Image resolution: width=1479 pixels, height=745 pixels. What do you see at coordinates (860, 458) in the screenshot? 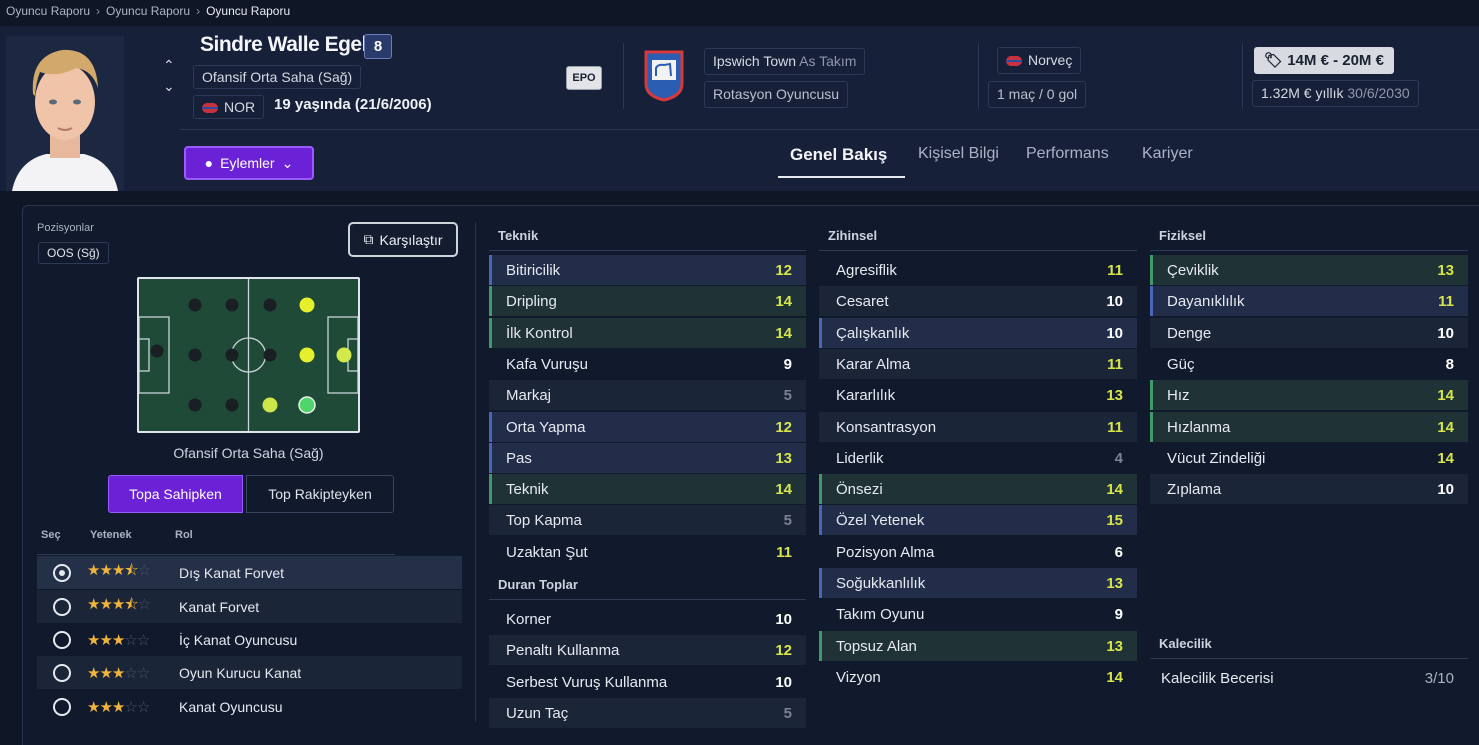
I see `attribute-name: Liderlik` at bounding box center [860, 458].